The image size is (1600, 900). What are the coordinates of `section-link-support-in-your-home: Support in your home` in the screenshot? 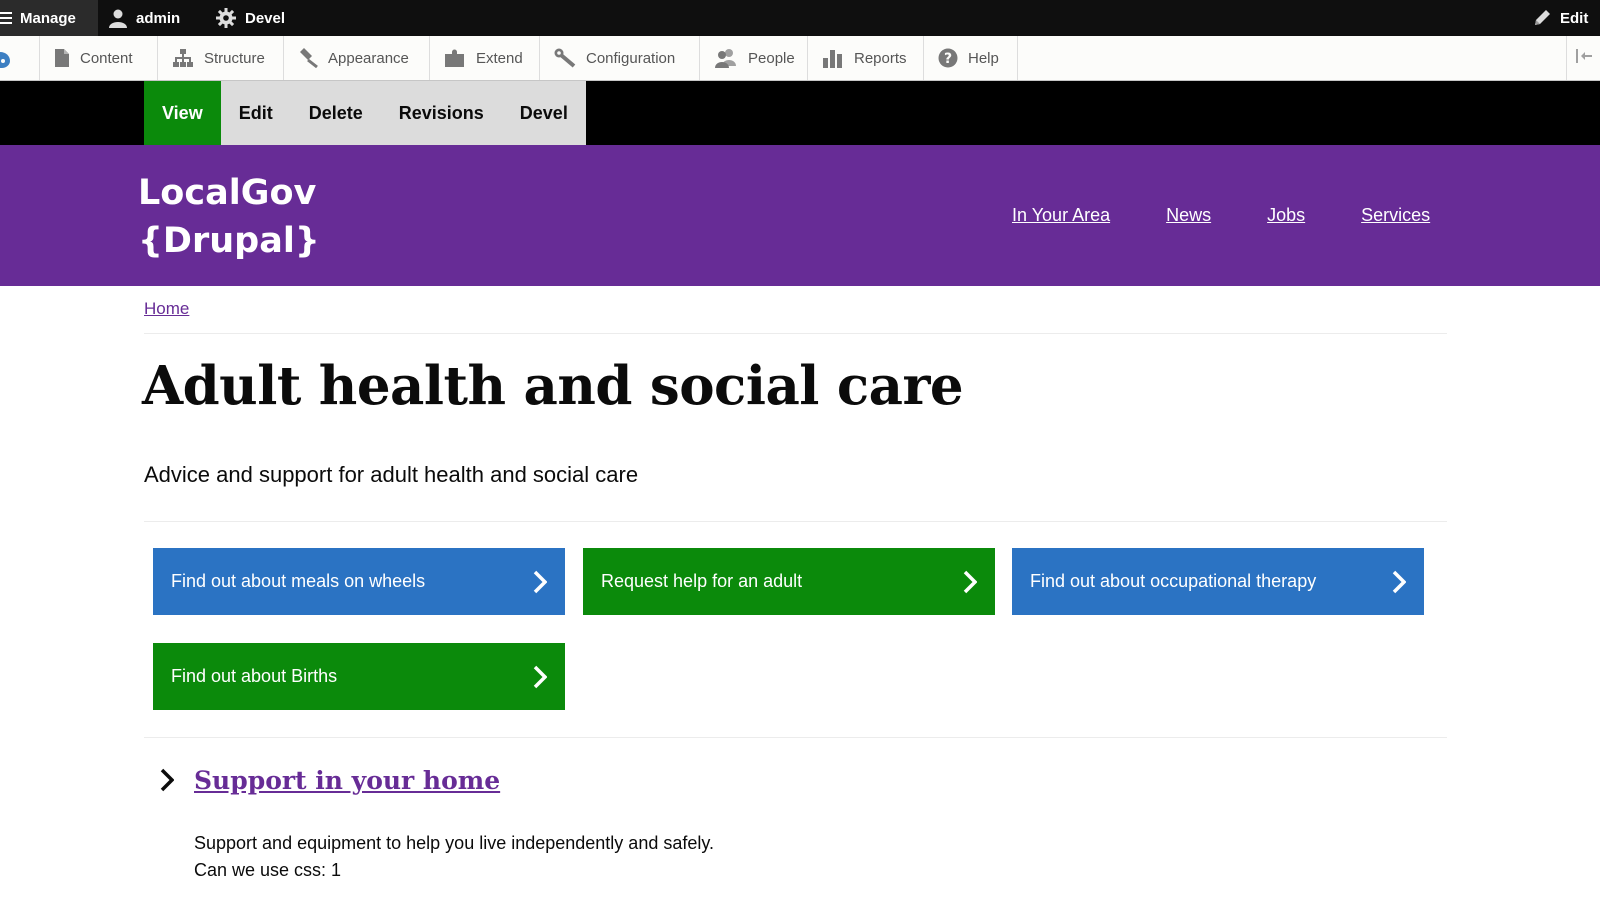 It's located at (347, 780).